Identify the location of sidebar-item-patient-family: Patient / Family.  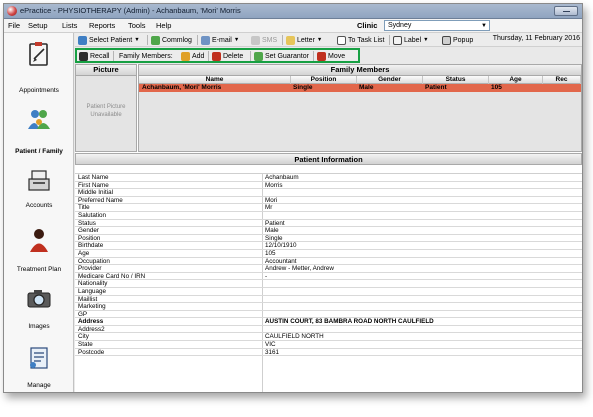
(39, 132).